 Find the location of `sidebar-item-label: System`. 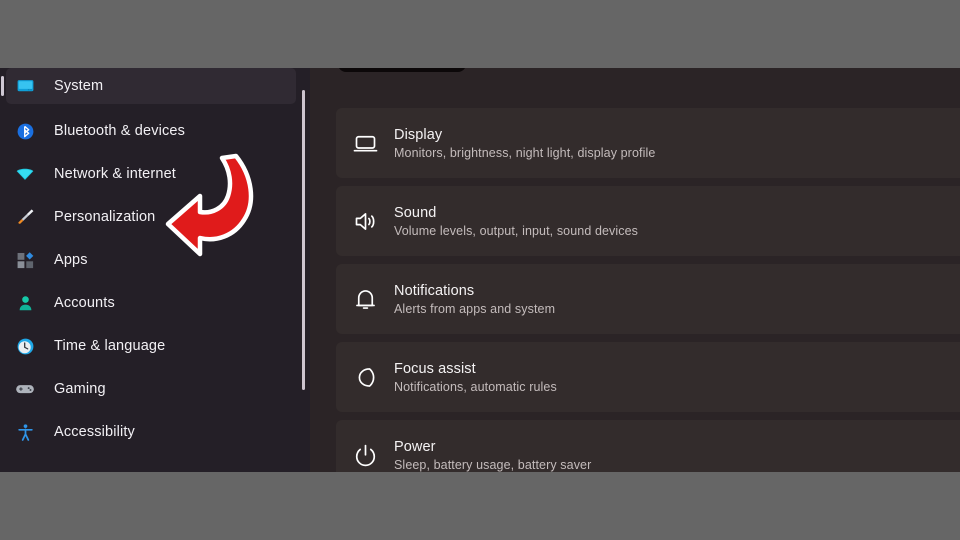

sidebar-item-label: System is located at coordinates (79, 86).